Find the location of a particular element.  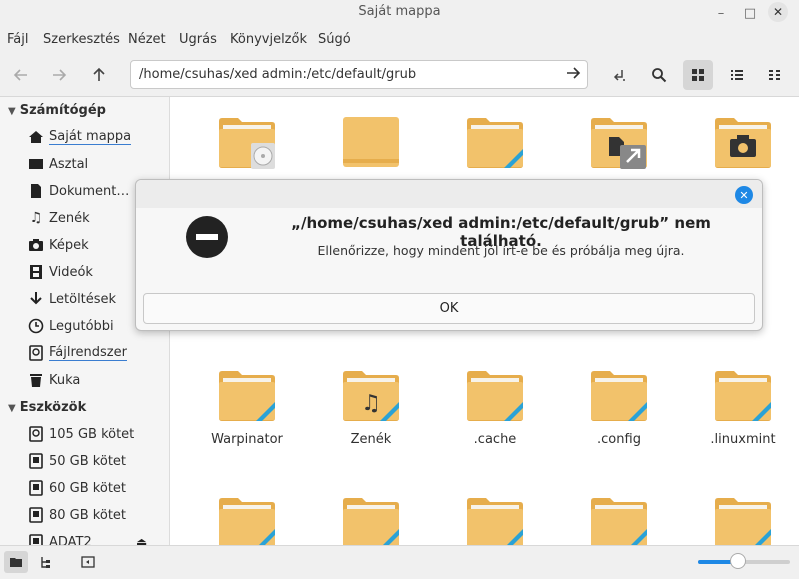

menu-help: Súgó is located at coordinates (334, 39).